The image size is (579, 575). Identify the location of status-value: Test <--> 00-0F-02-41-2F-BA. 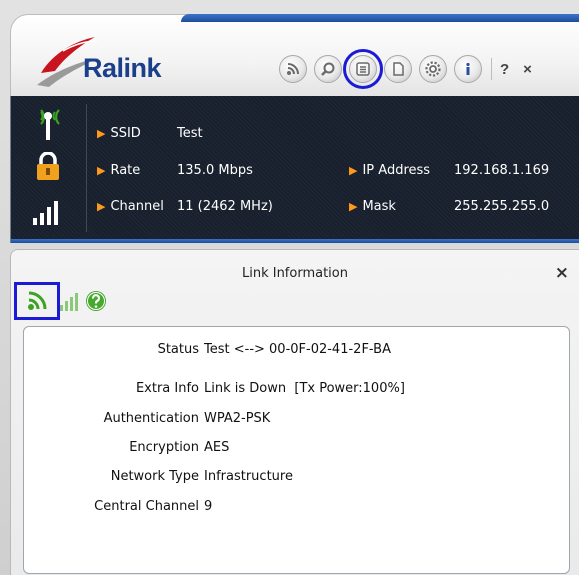
(297, 349).